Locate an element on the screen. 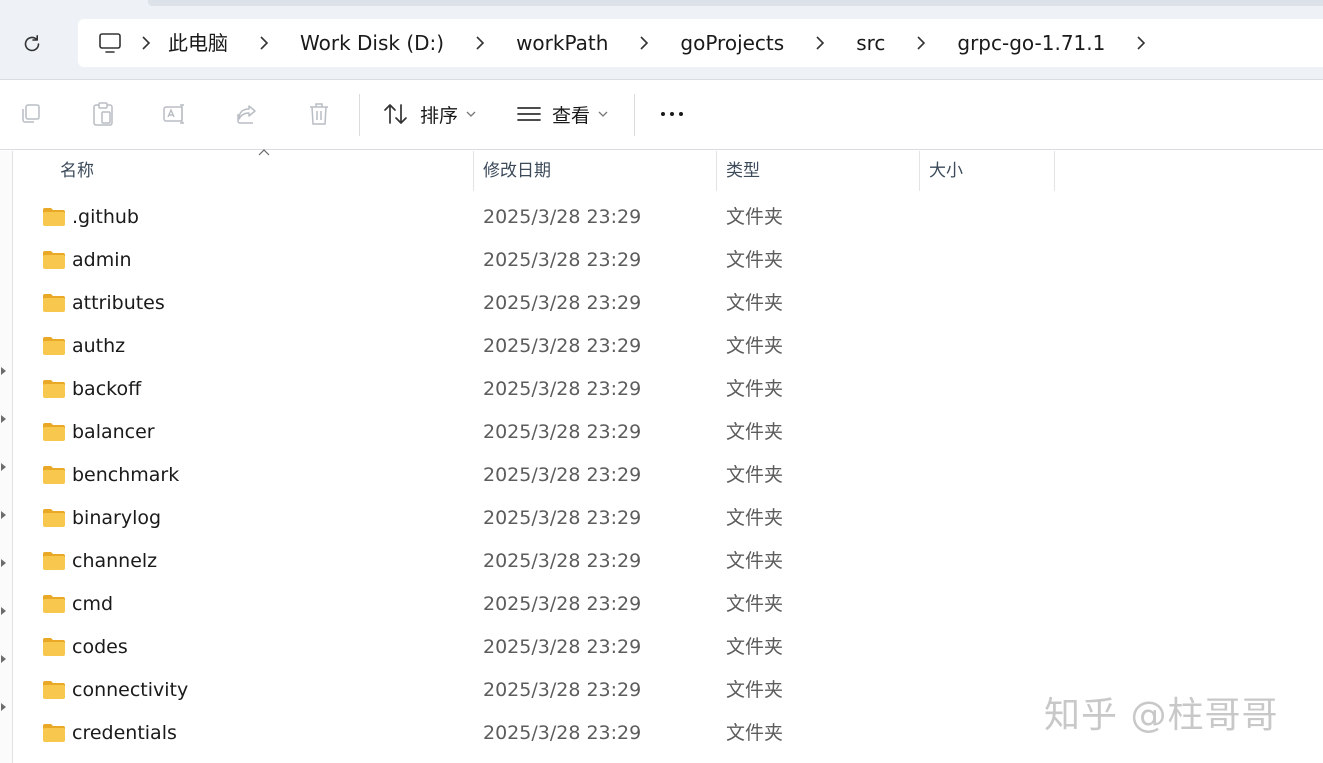 The width and height of the screenshot is (1323, 763). file-row: channelz 2025/3/28 23:29 文件夹 is located at coordinates (668, 561).